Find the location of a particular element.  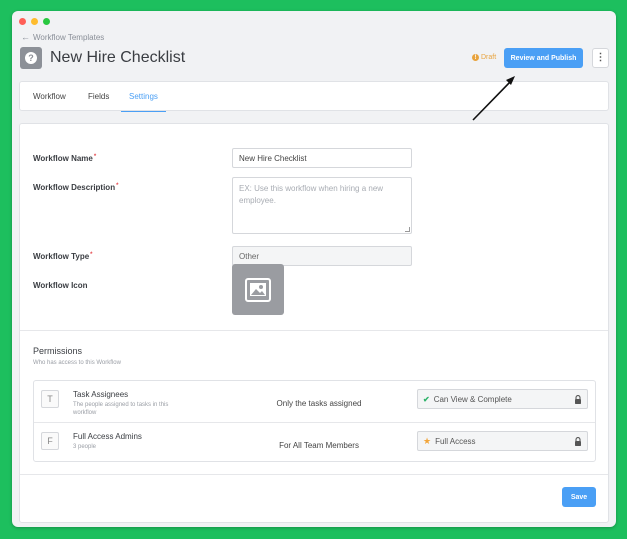

status-label: Draft is located at coordinates (489, 57).